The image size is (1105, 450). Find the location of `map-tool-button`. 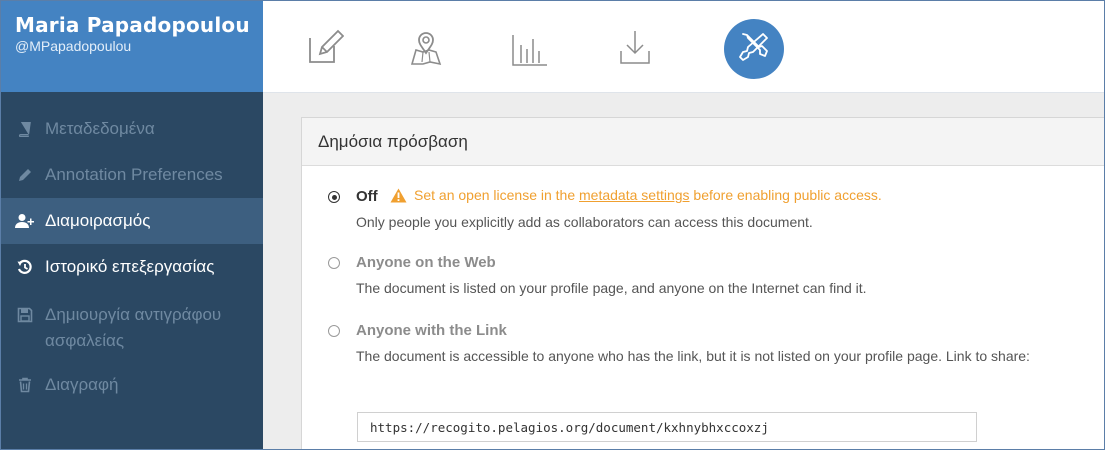

map-tool-button is located at coordinates (426, 49).